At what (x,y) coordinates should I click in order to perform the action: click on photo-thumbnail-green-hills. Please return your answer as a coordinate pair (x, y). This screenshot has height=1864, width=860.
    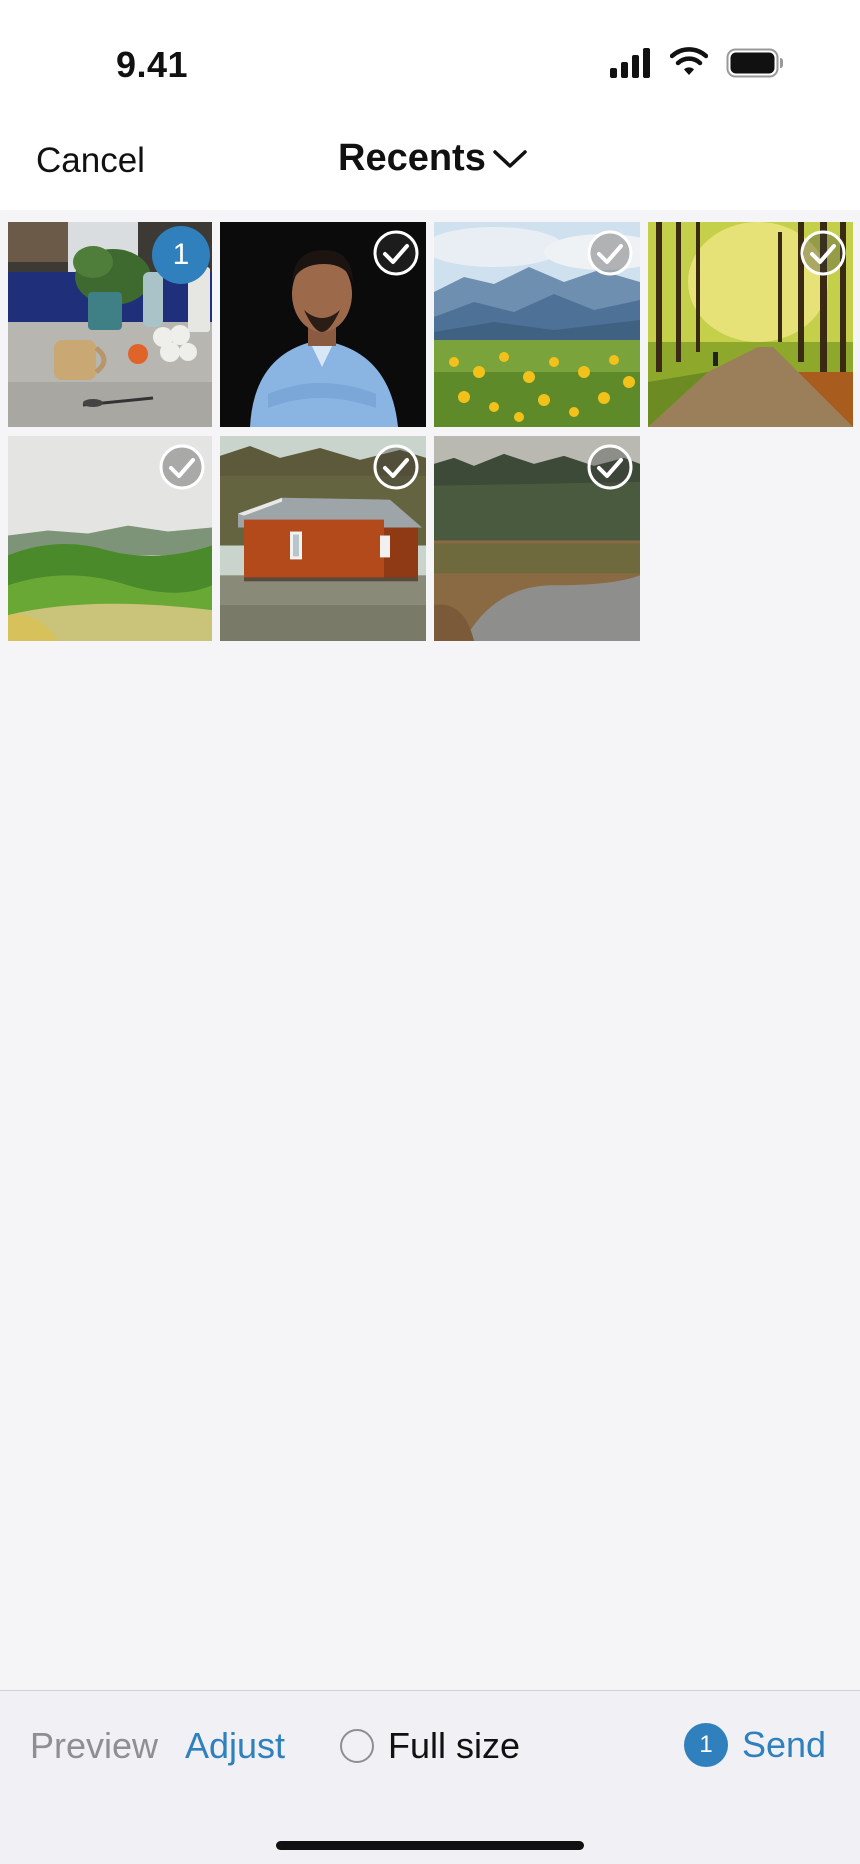
    Looking at the image, I should click on (110, 538).